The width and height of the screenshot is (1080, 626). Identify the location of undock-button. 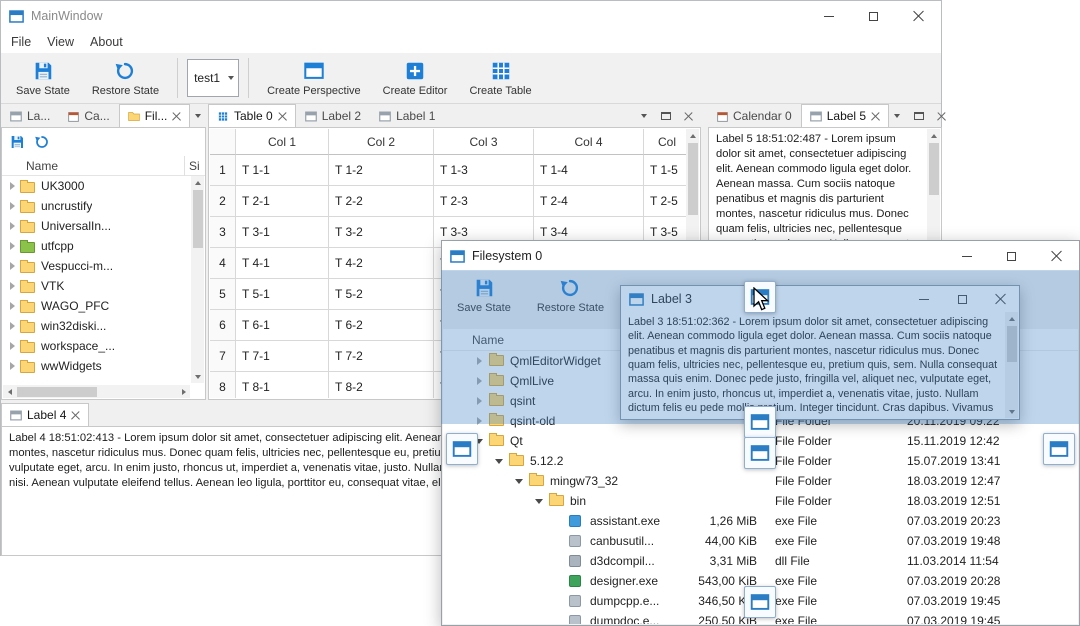
(919, 116).